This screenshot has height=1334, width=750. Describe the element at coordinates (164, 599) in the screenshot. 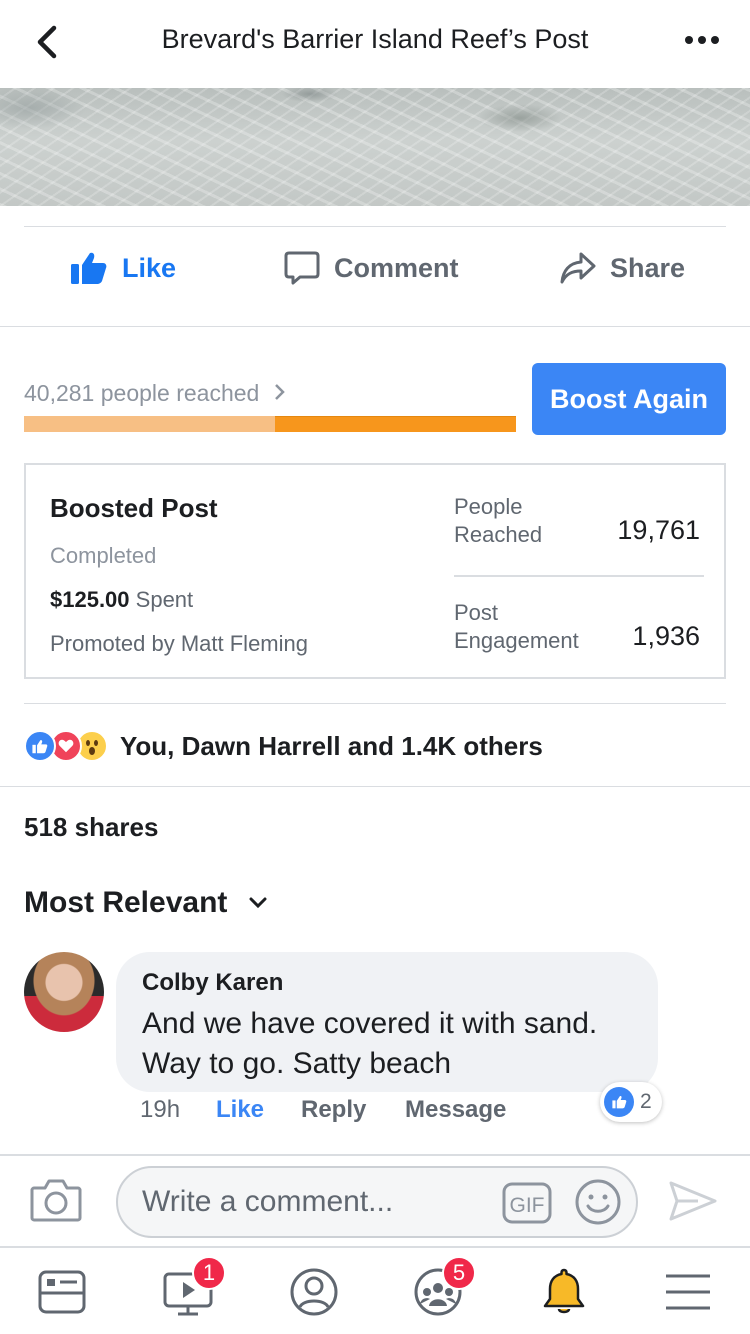

I see `spent-label: Spent` at that location.